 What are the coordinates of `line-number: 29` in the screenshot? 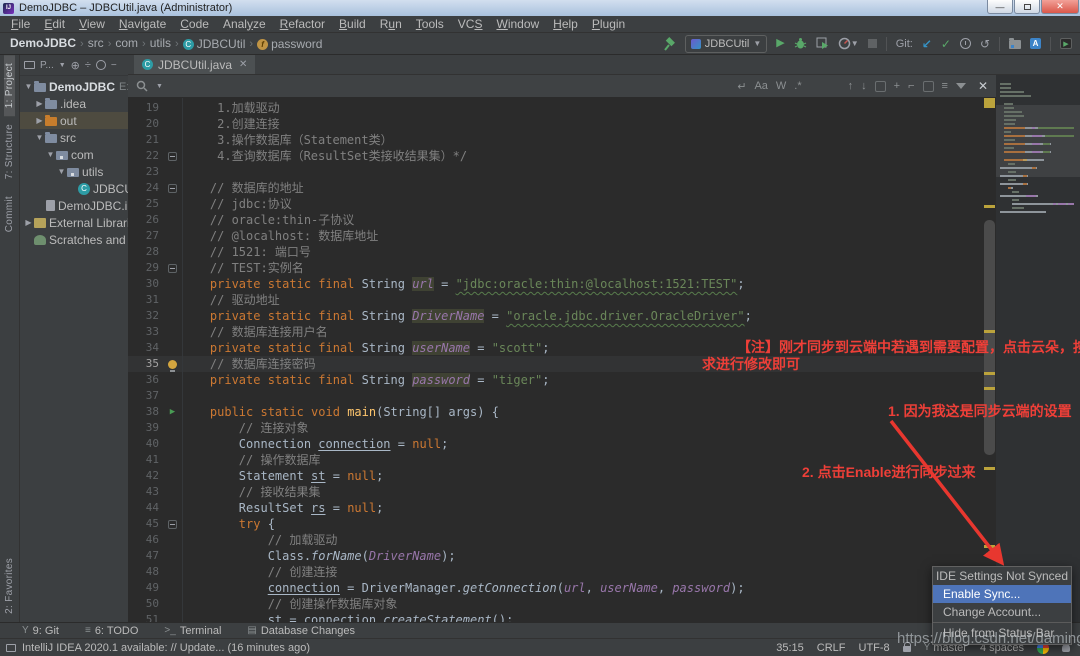 It's located at (146, 268).